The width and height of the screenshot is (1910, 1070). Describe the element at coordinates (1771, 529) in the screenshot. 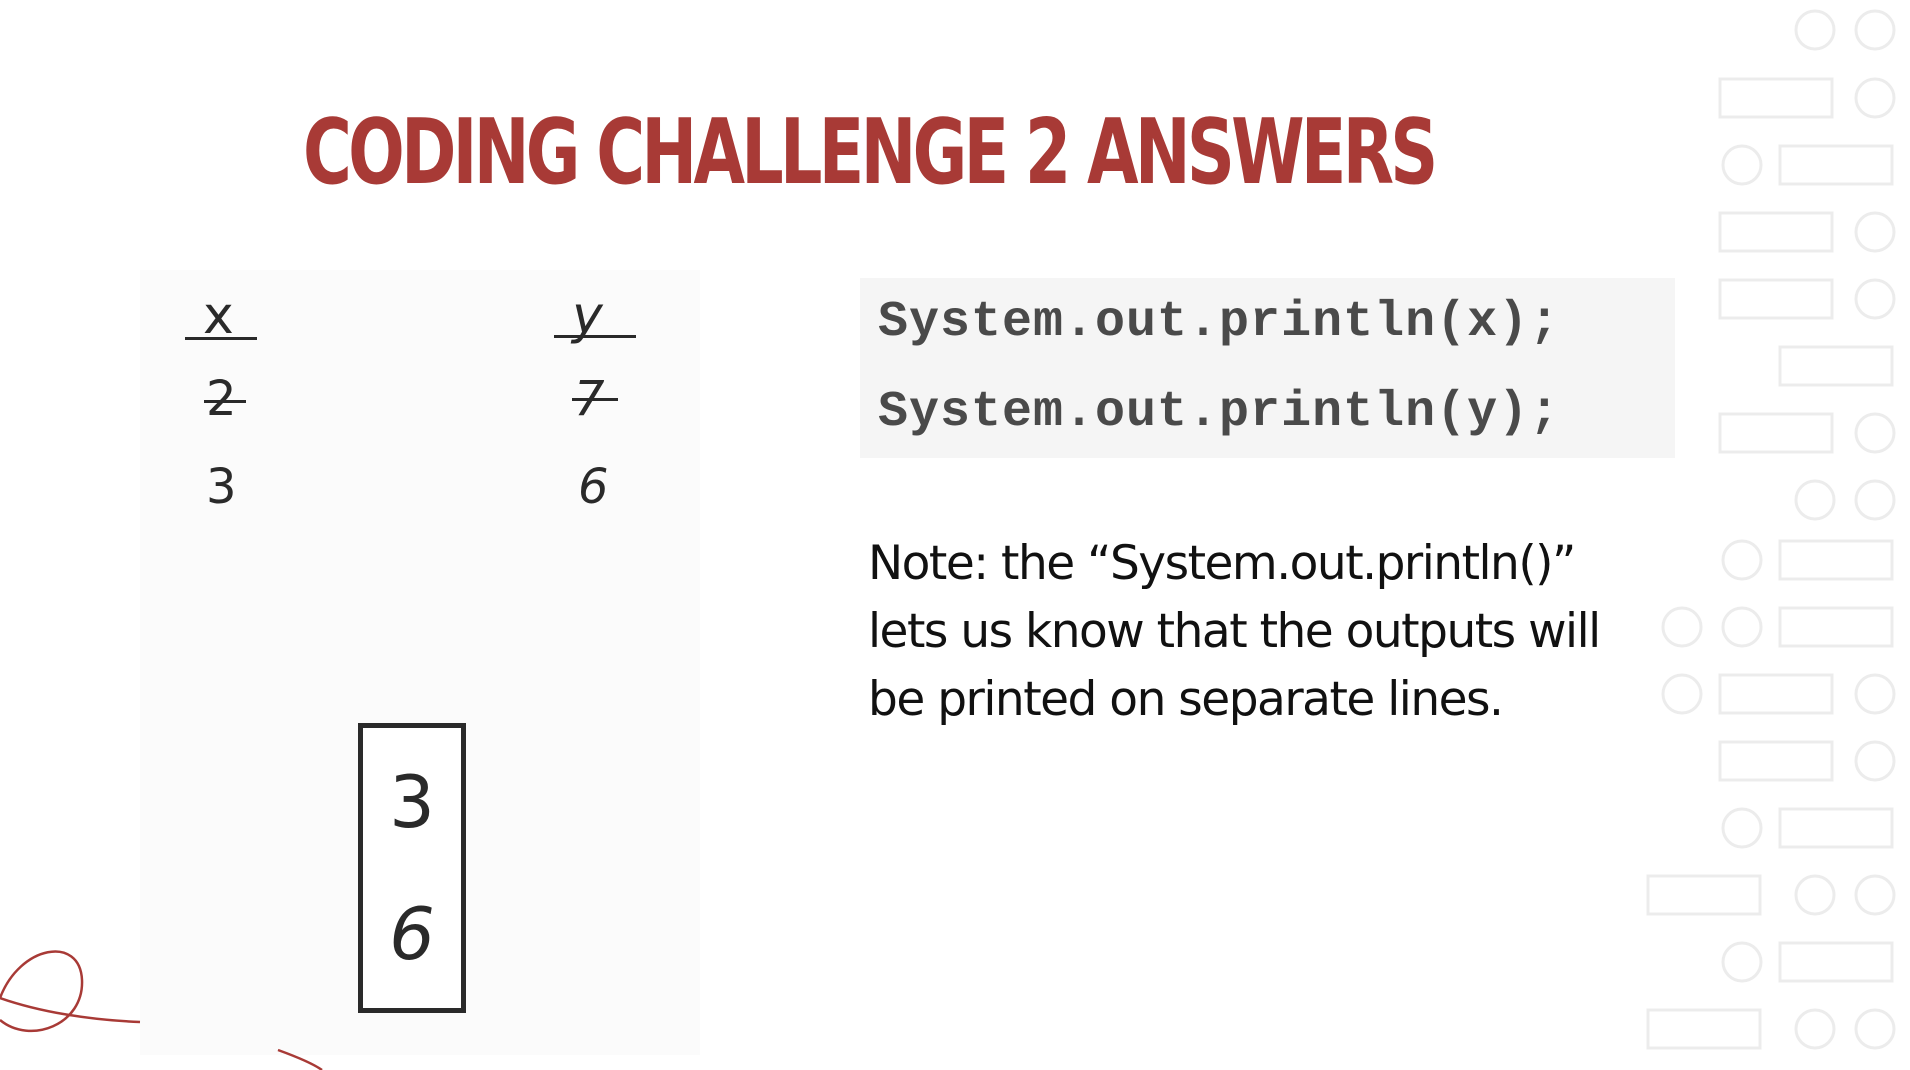

I see `decorative-pattern` at that location.